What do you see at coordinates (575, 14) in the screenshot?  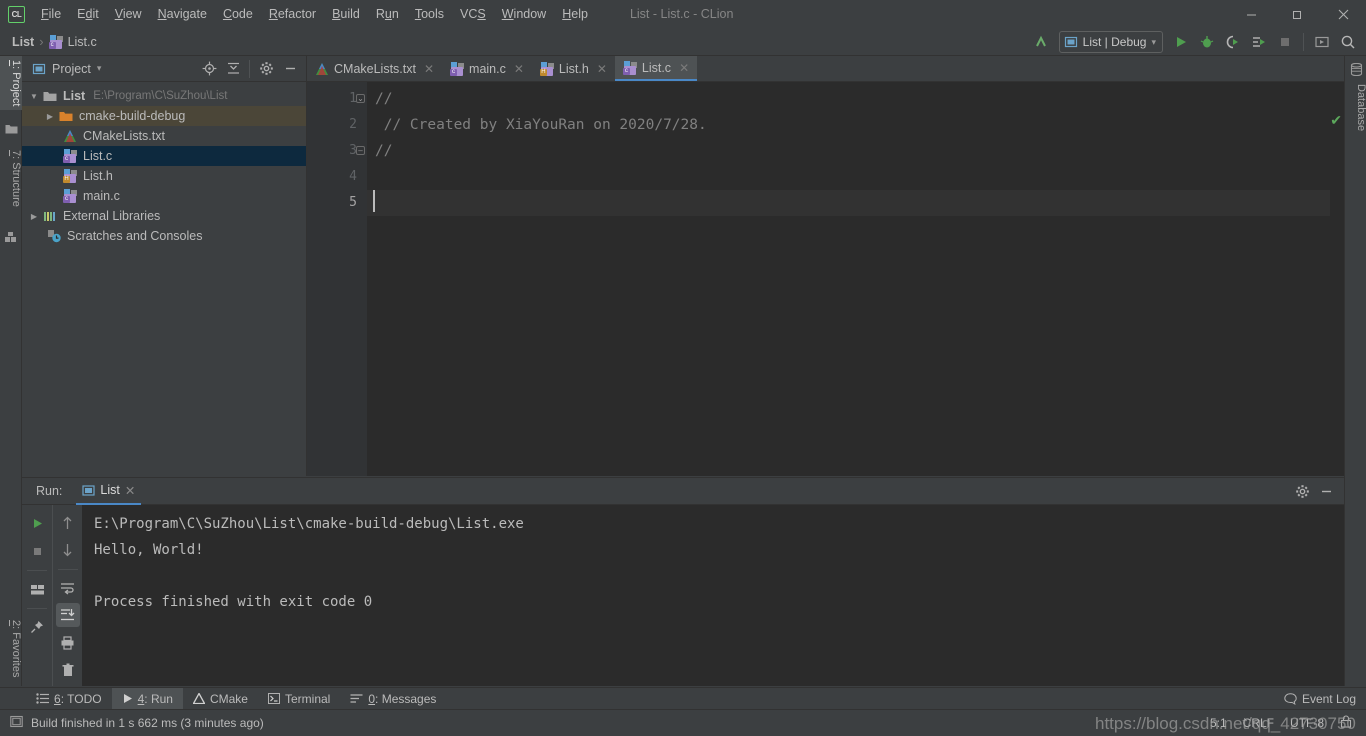 I see `menu-help: Help` at bounding box center [575, 14].